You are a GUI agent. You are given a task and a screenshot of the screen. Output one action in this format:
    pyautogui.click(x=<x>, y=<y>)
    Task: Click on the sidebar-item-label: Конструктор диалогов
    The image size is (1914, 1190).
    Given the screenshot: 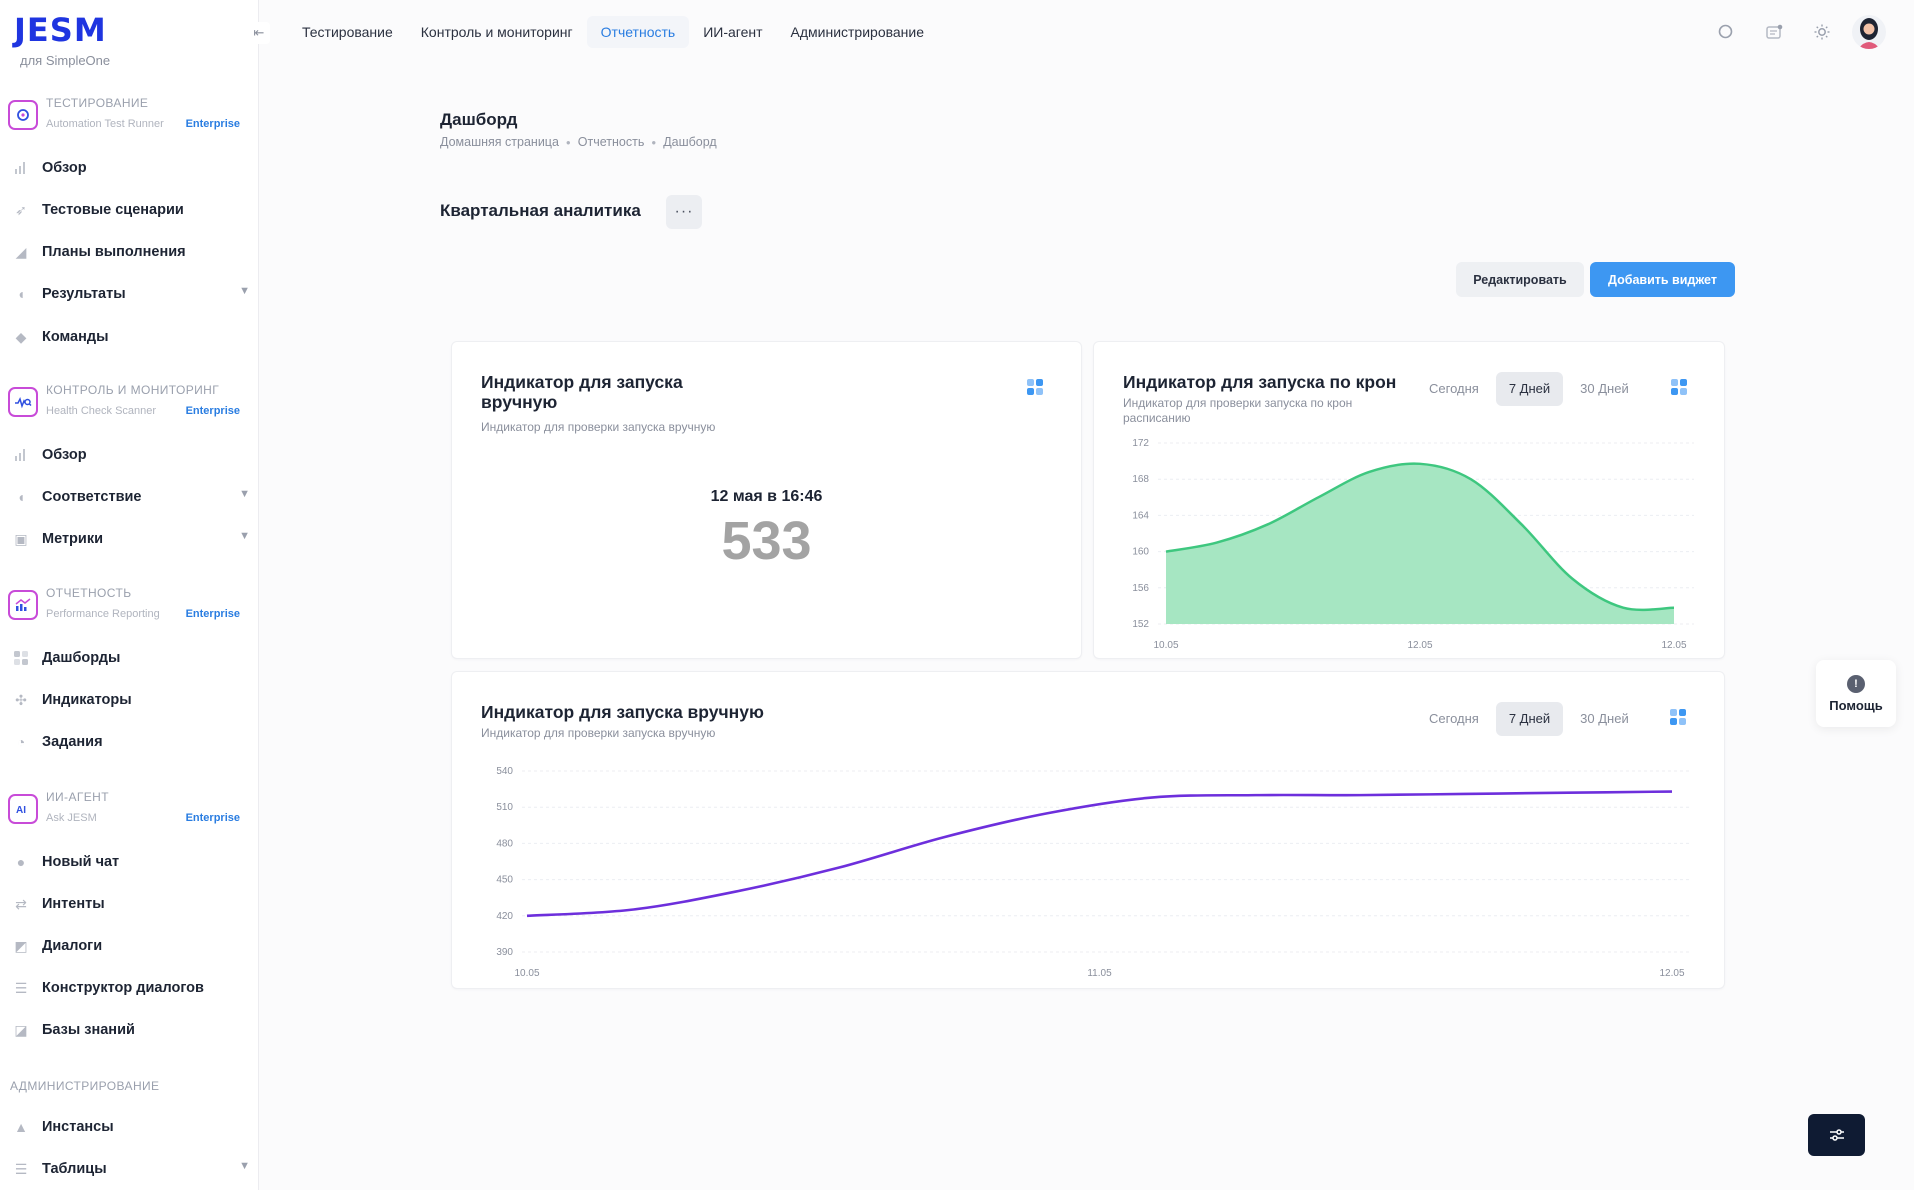 What is the action you would take?
    pyautogui.click(x=123, y=988)
    